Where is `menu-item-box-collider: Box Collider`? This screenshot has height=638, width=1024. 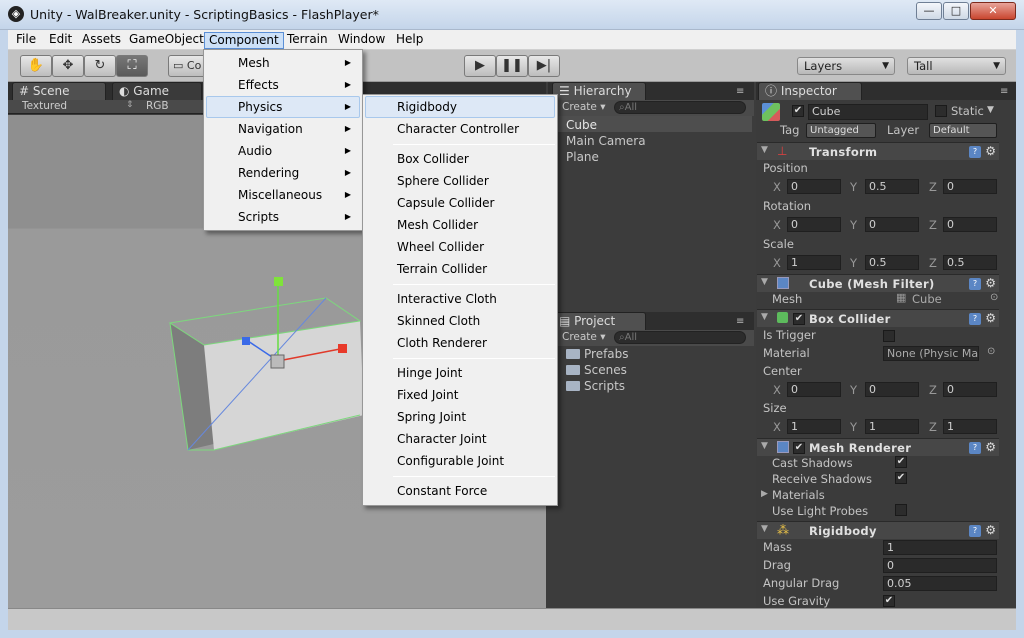 menu-item-box-collider: Box Collider is located at coordinates (460, 159).